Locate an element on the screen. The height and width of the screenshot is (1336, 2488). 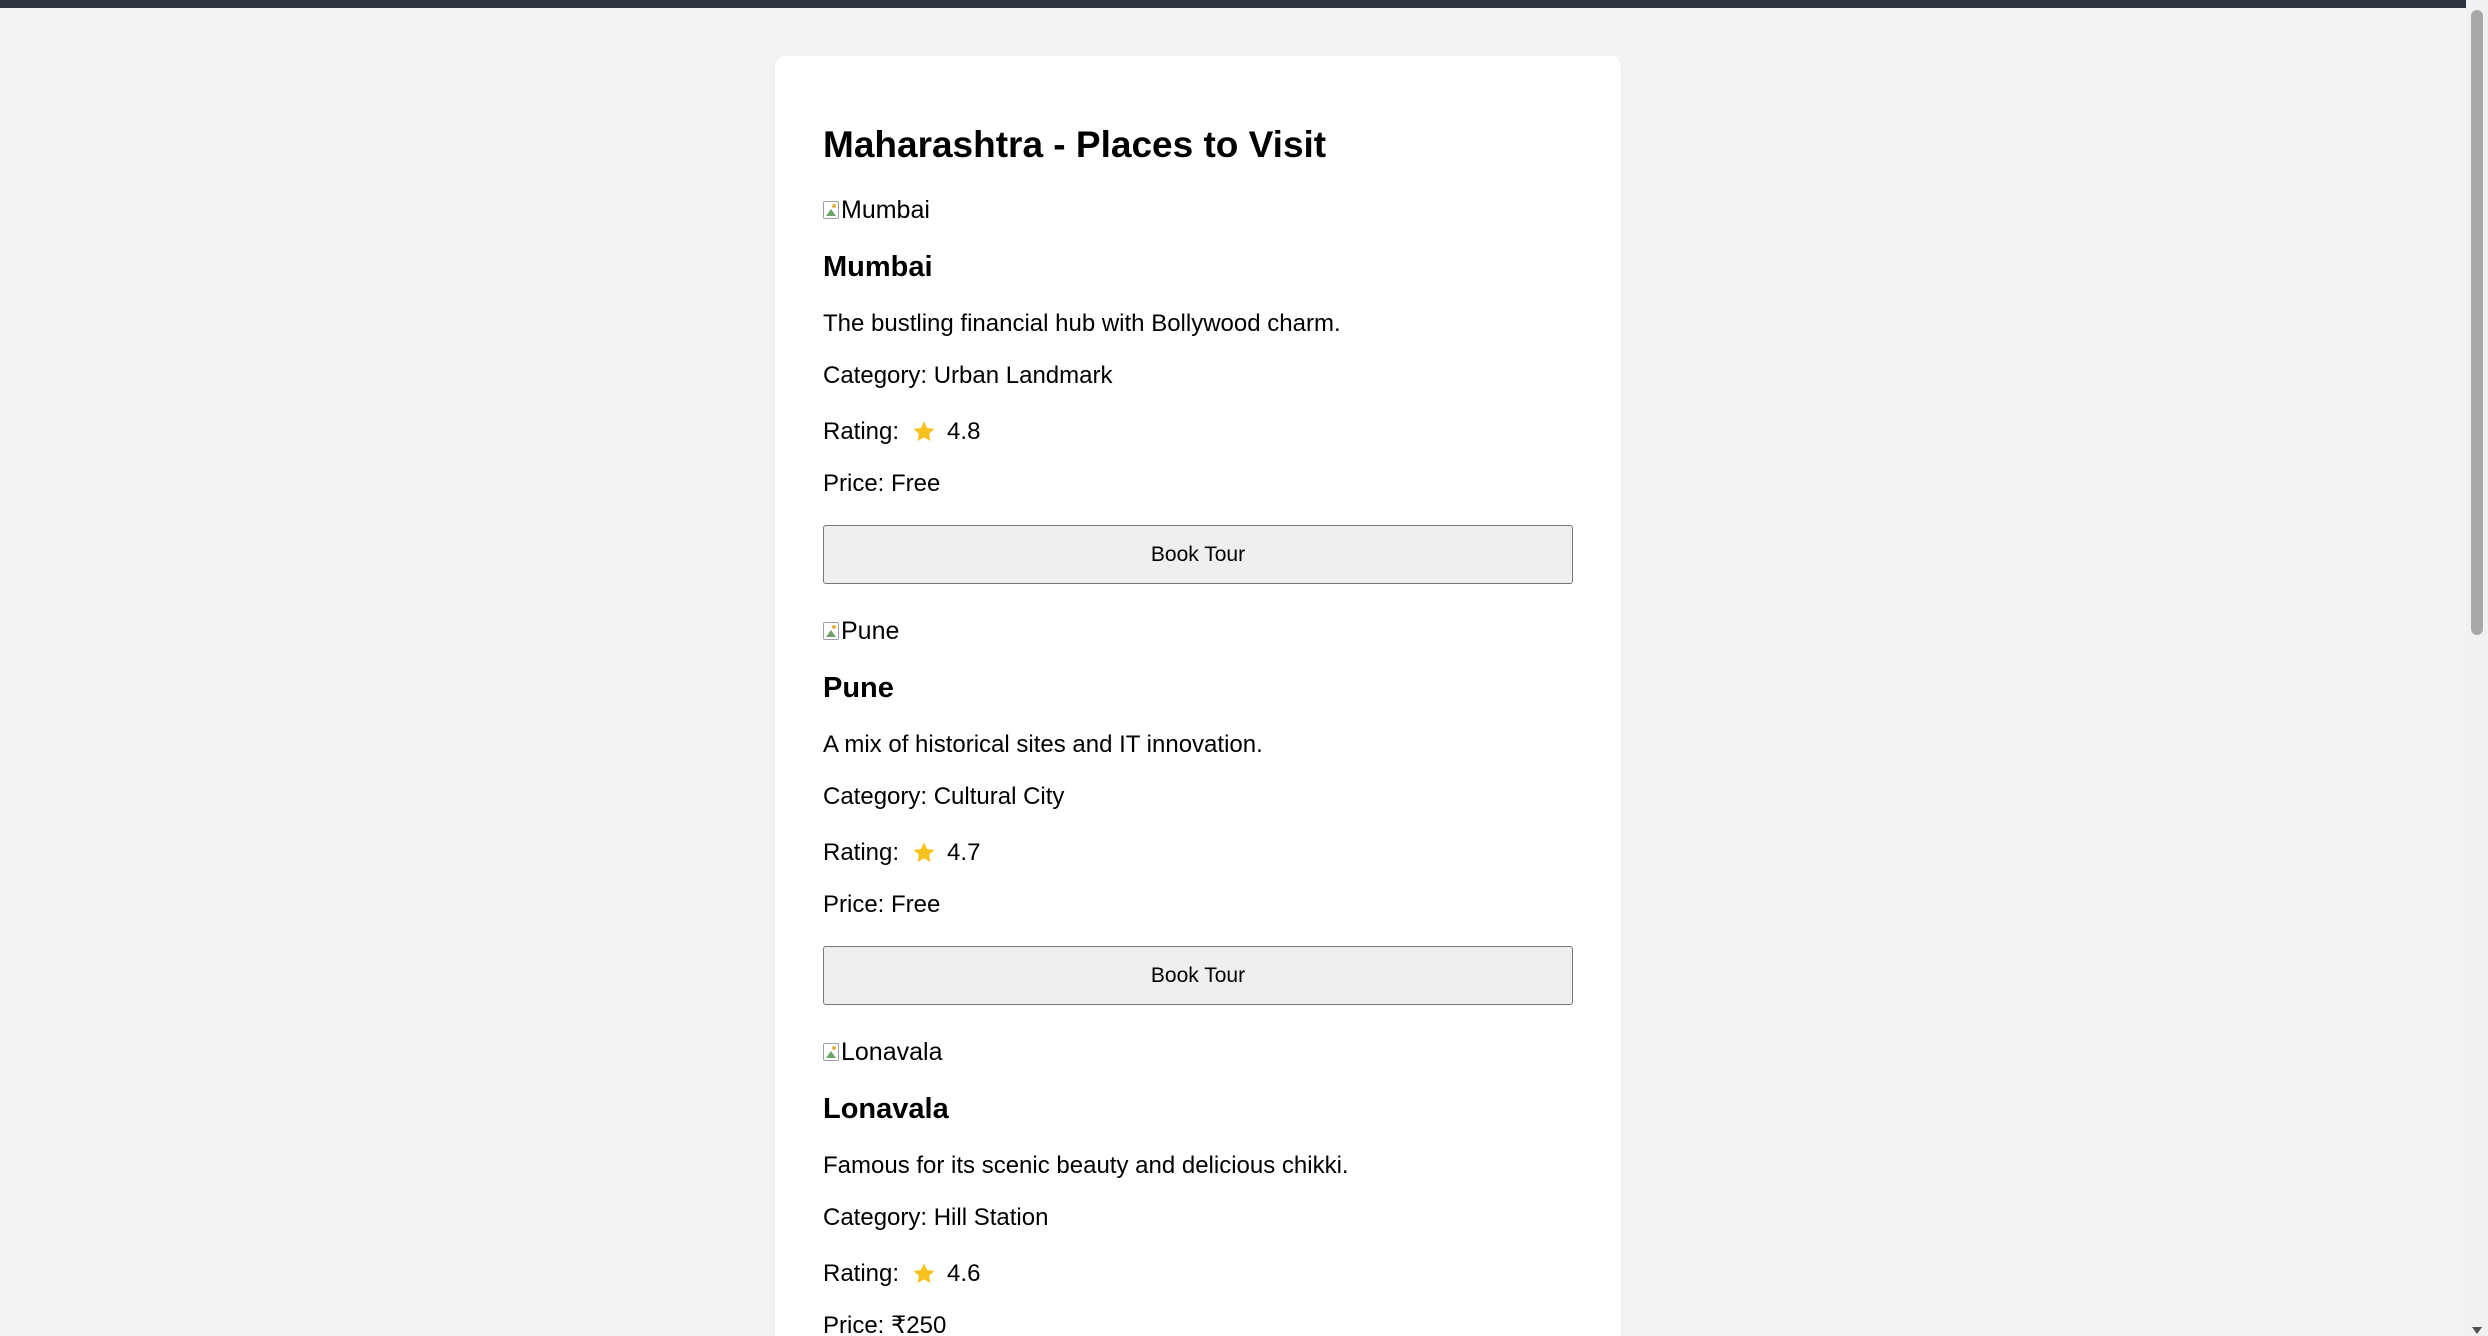
place-image: Pune is located at coordinates (1198, 631).